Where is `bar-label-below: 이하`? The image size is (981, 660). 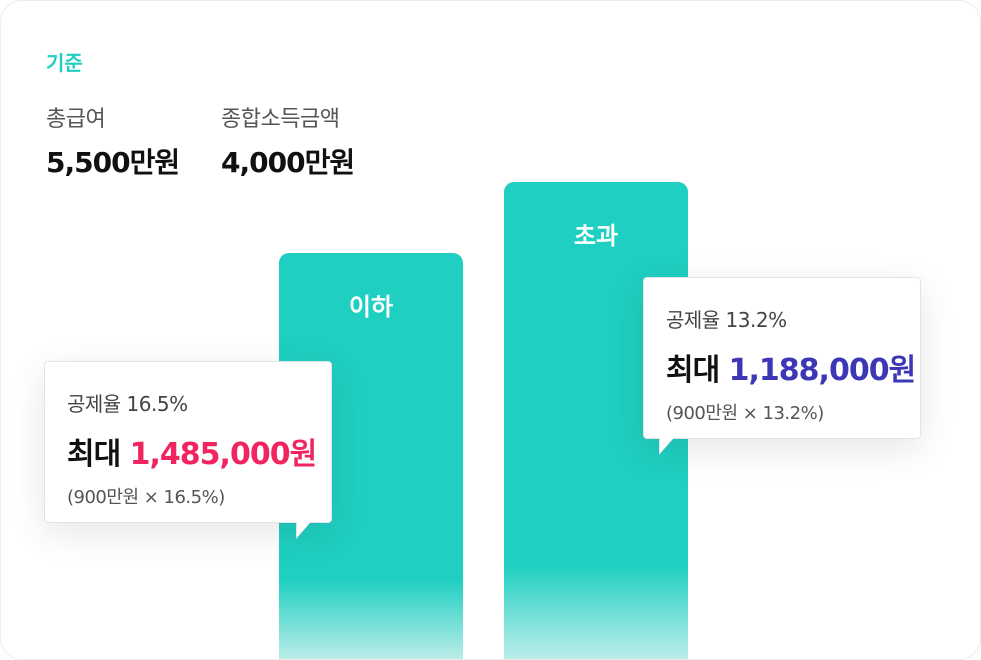 bar-label-below: 이하 is located at coordinates (371, 307).